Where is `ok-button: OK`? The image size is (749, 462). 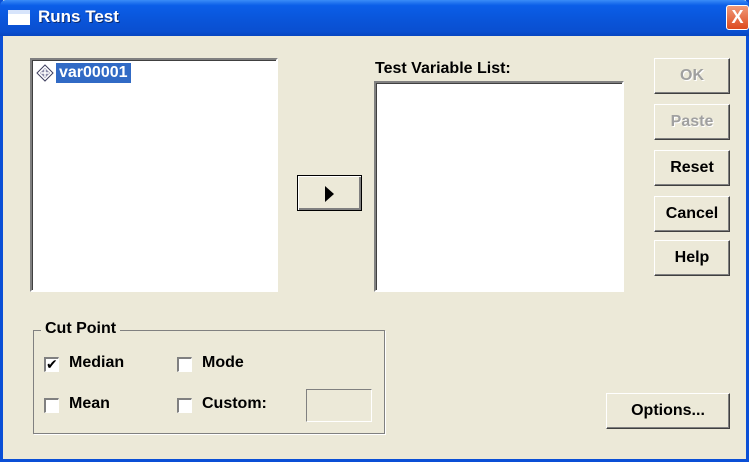
ok-button: OK is located at coordinates (692, 76).